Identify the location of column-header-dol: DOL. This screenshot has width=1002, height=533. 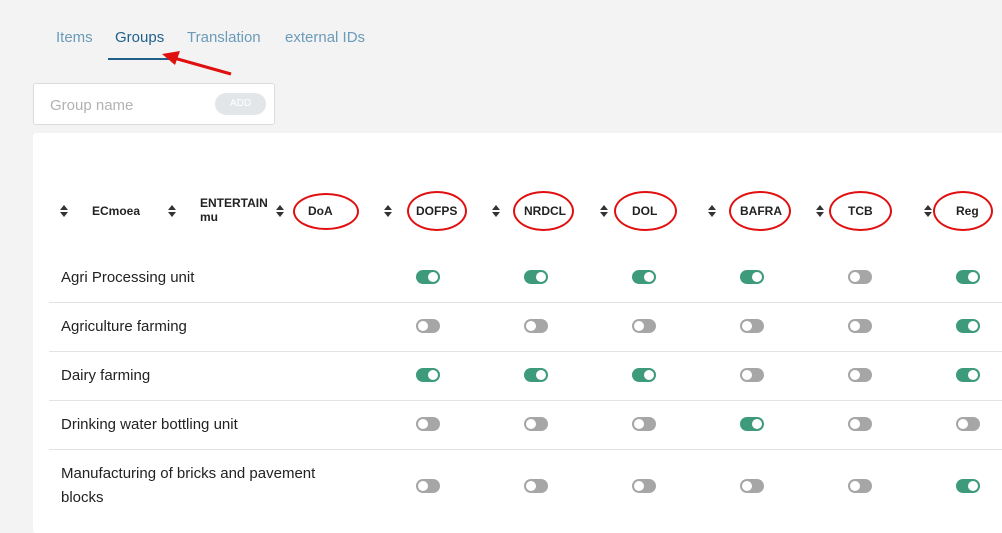
(645, 211).